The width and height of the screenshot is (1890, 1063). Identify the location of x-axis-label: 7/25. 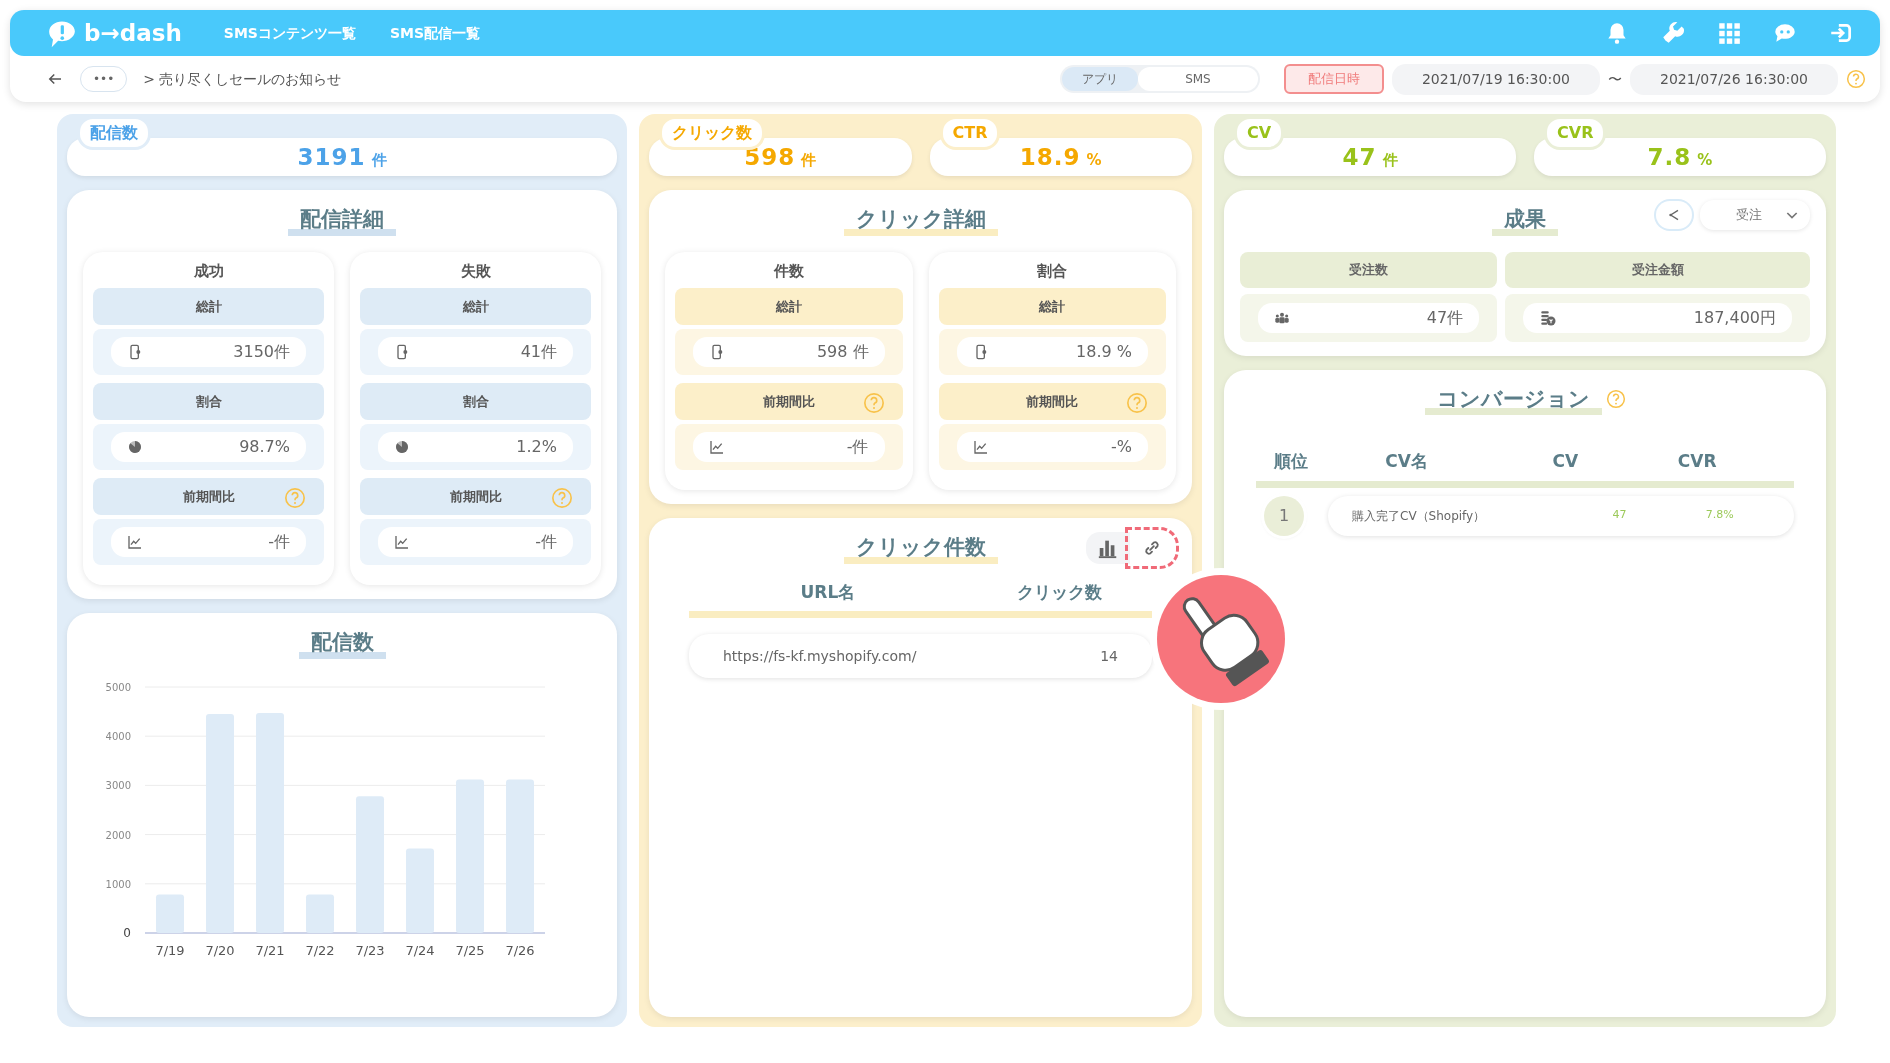
(470, 950).